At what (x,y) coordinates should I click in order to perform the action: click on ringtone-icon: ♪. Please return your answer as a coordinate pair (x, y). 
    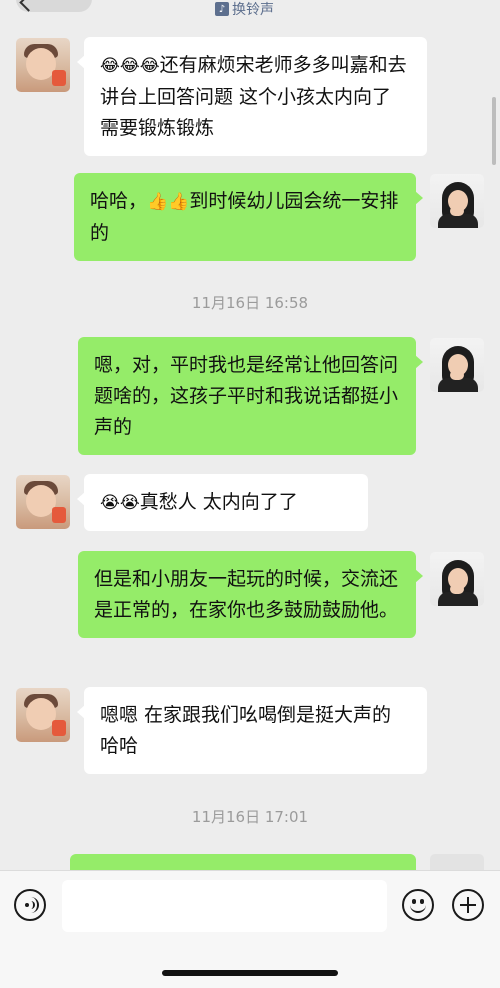
    Looking at the image, I should click on (222, 9).